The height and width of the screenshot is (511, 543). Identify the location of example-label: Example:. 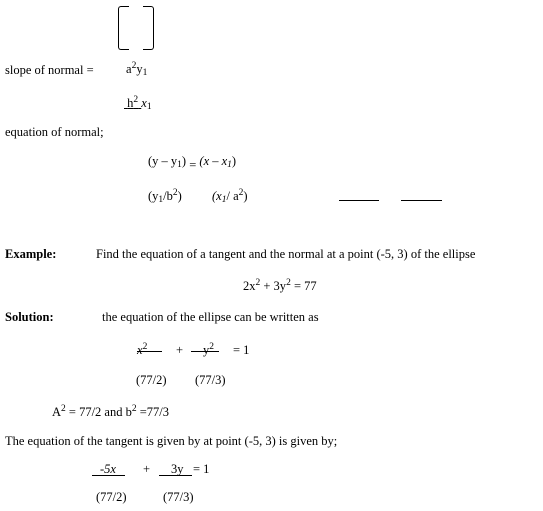
(31, 254).